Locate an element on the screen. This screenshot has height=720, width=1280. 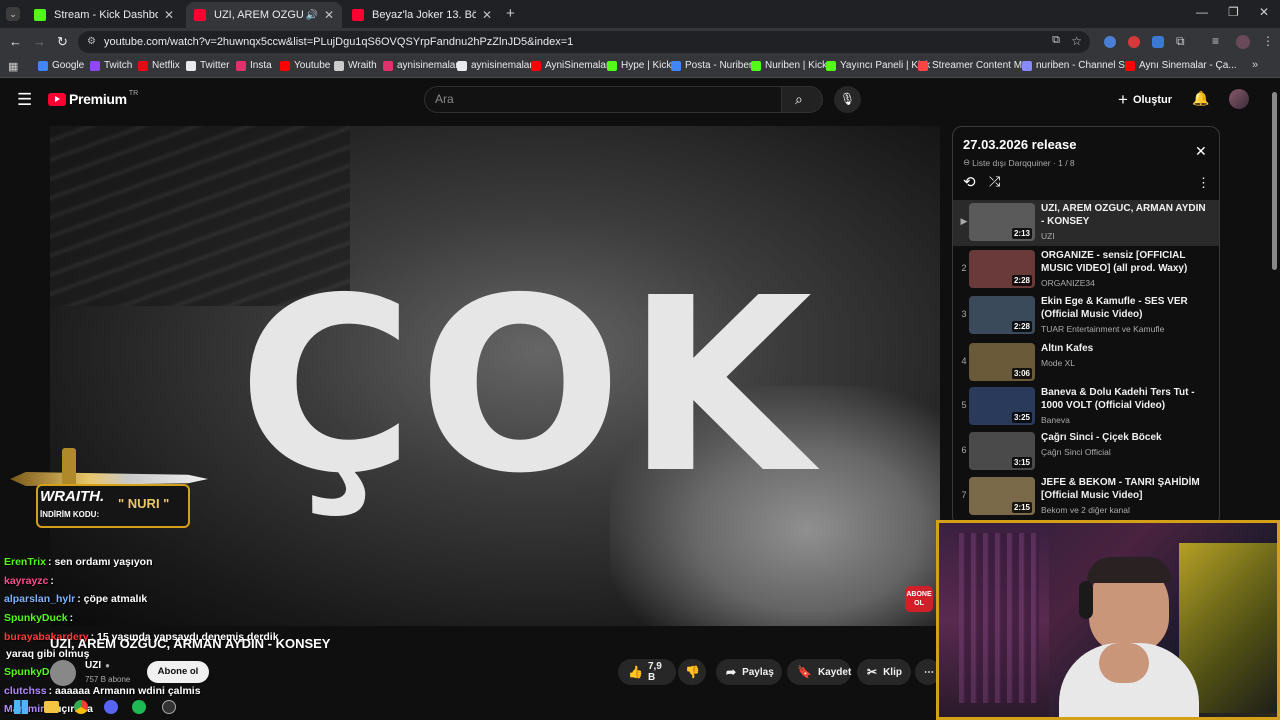
account-avatar is located at coordinates (1239, 99).